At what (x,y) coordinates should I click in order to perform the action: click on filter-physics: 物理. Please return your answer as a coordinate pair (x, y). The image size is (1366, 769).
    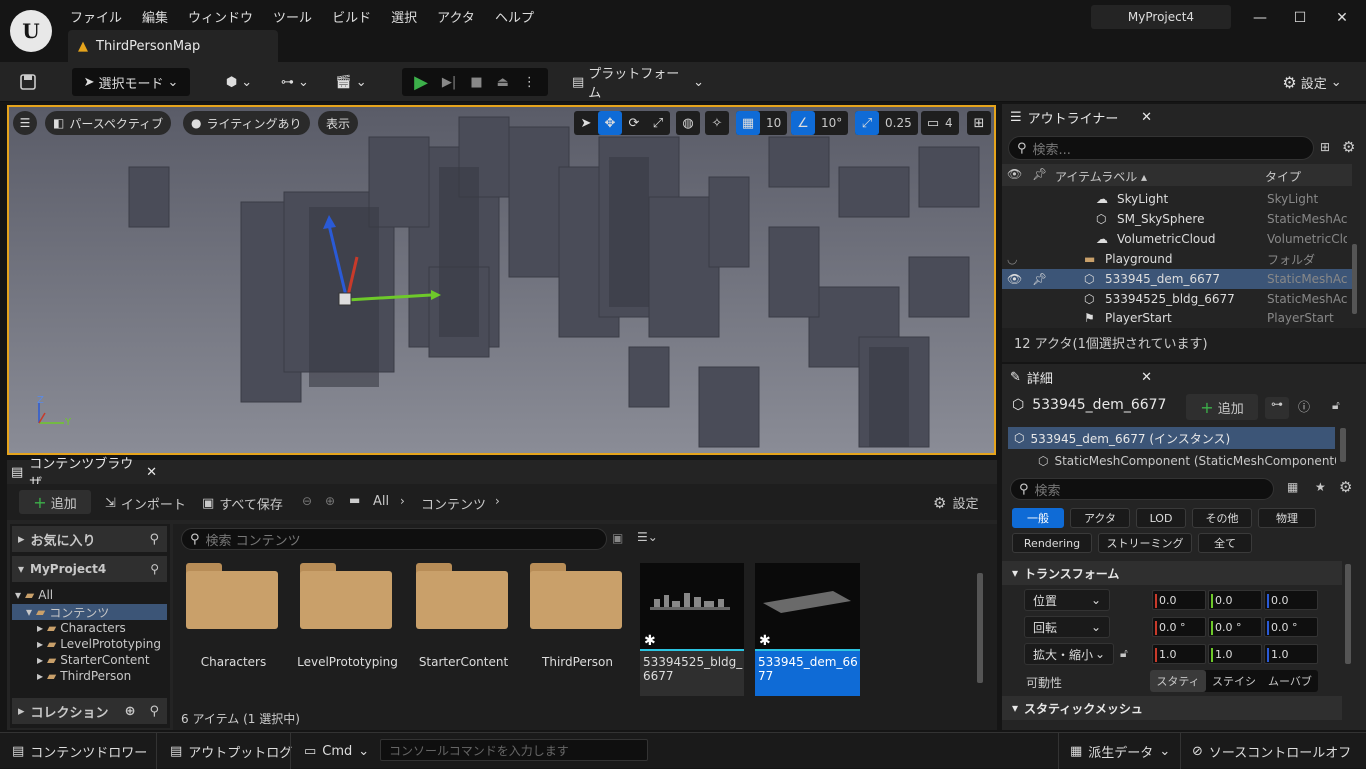
    Looking at the image, I should click on (1287, 518).